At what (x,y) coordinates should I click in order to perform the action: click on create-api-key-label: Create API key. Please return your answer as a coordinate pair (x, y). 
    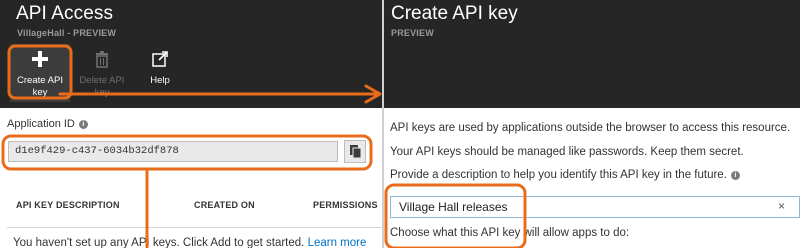
    Looking at the image, I should click on (40, 86).